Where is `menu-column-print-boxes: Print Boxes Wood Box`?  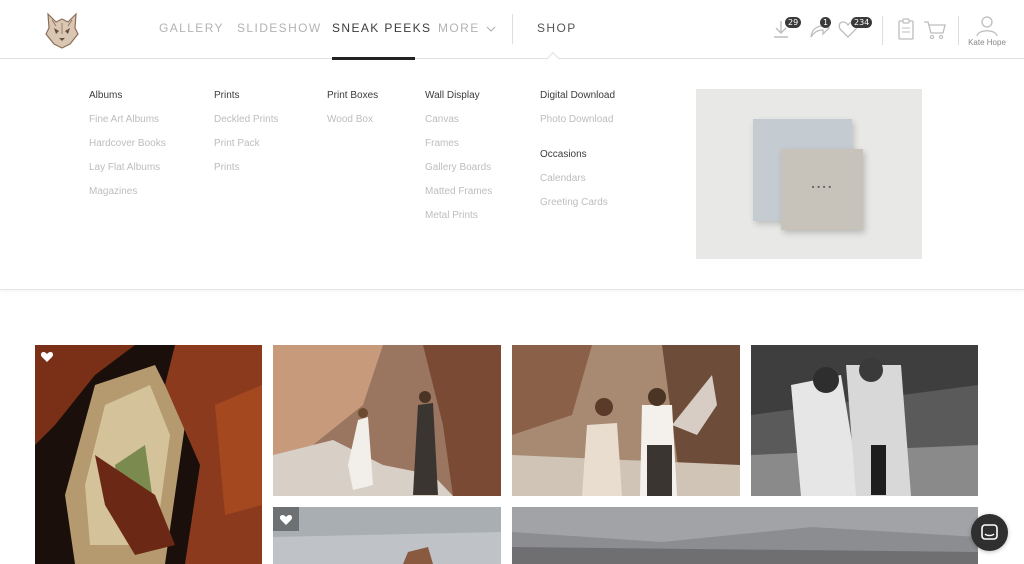
menu-column-print-boxes: Print Boxes Wood Box is located at coordinates (352, 114).